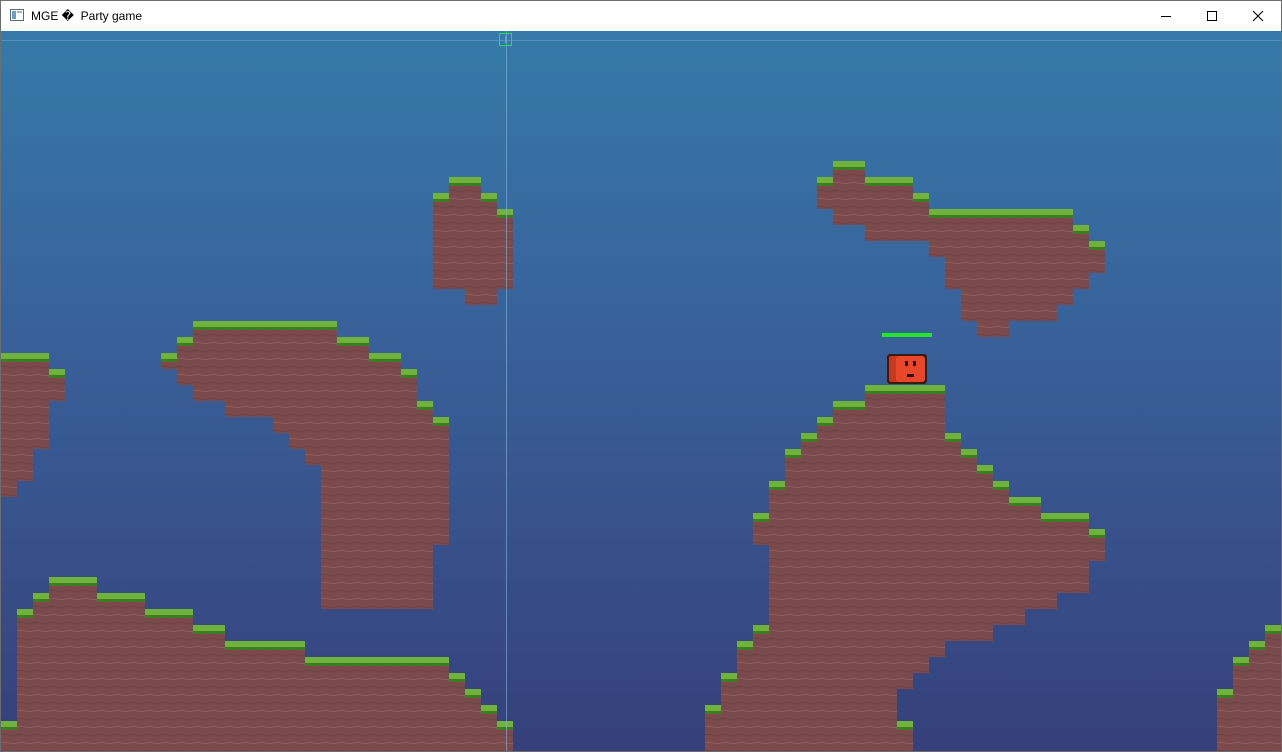 This screenshot has height=752, width=1282. What do you see at coordinates (86, 16) in the screenshot?
I see `window-title: MGE � Party game` at bounding box center [86, 16].